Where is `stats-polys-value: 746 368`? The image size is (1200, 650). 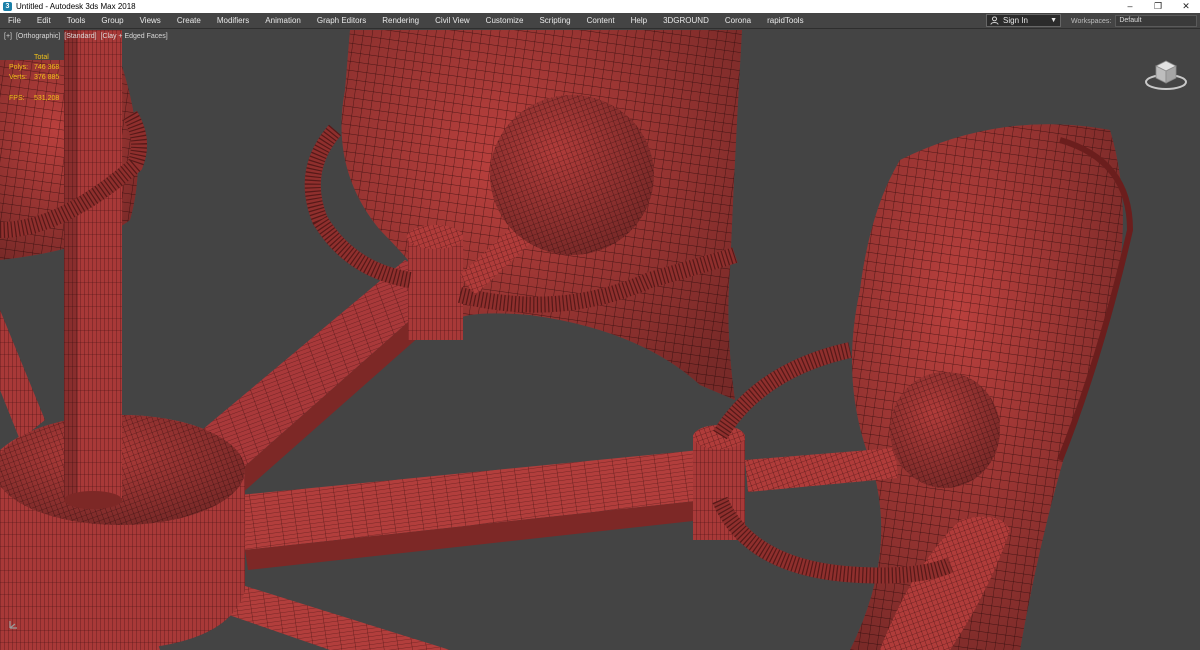 stats-polys-value: 746 368 is located at coordinates (47, 67).